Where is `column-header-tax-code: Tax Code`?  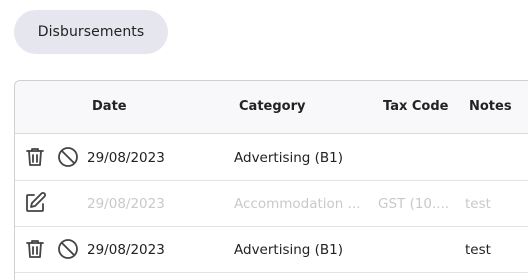
column-header-tax-code: Tax Code is located at coordinates (415, 106).